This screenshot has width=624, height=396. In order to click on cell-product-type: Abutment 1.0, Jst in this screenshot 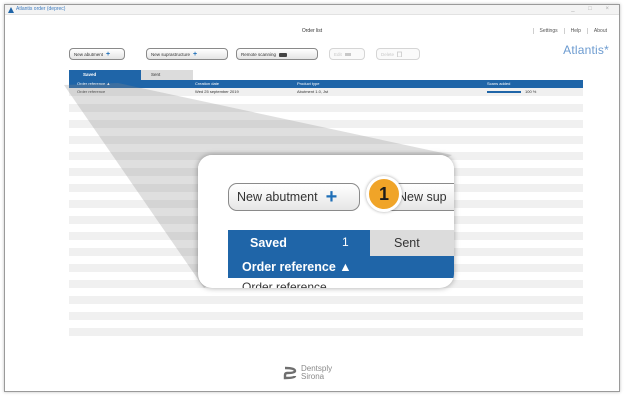, I will do `click(313, 91)`.